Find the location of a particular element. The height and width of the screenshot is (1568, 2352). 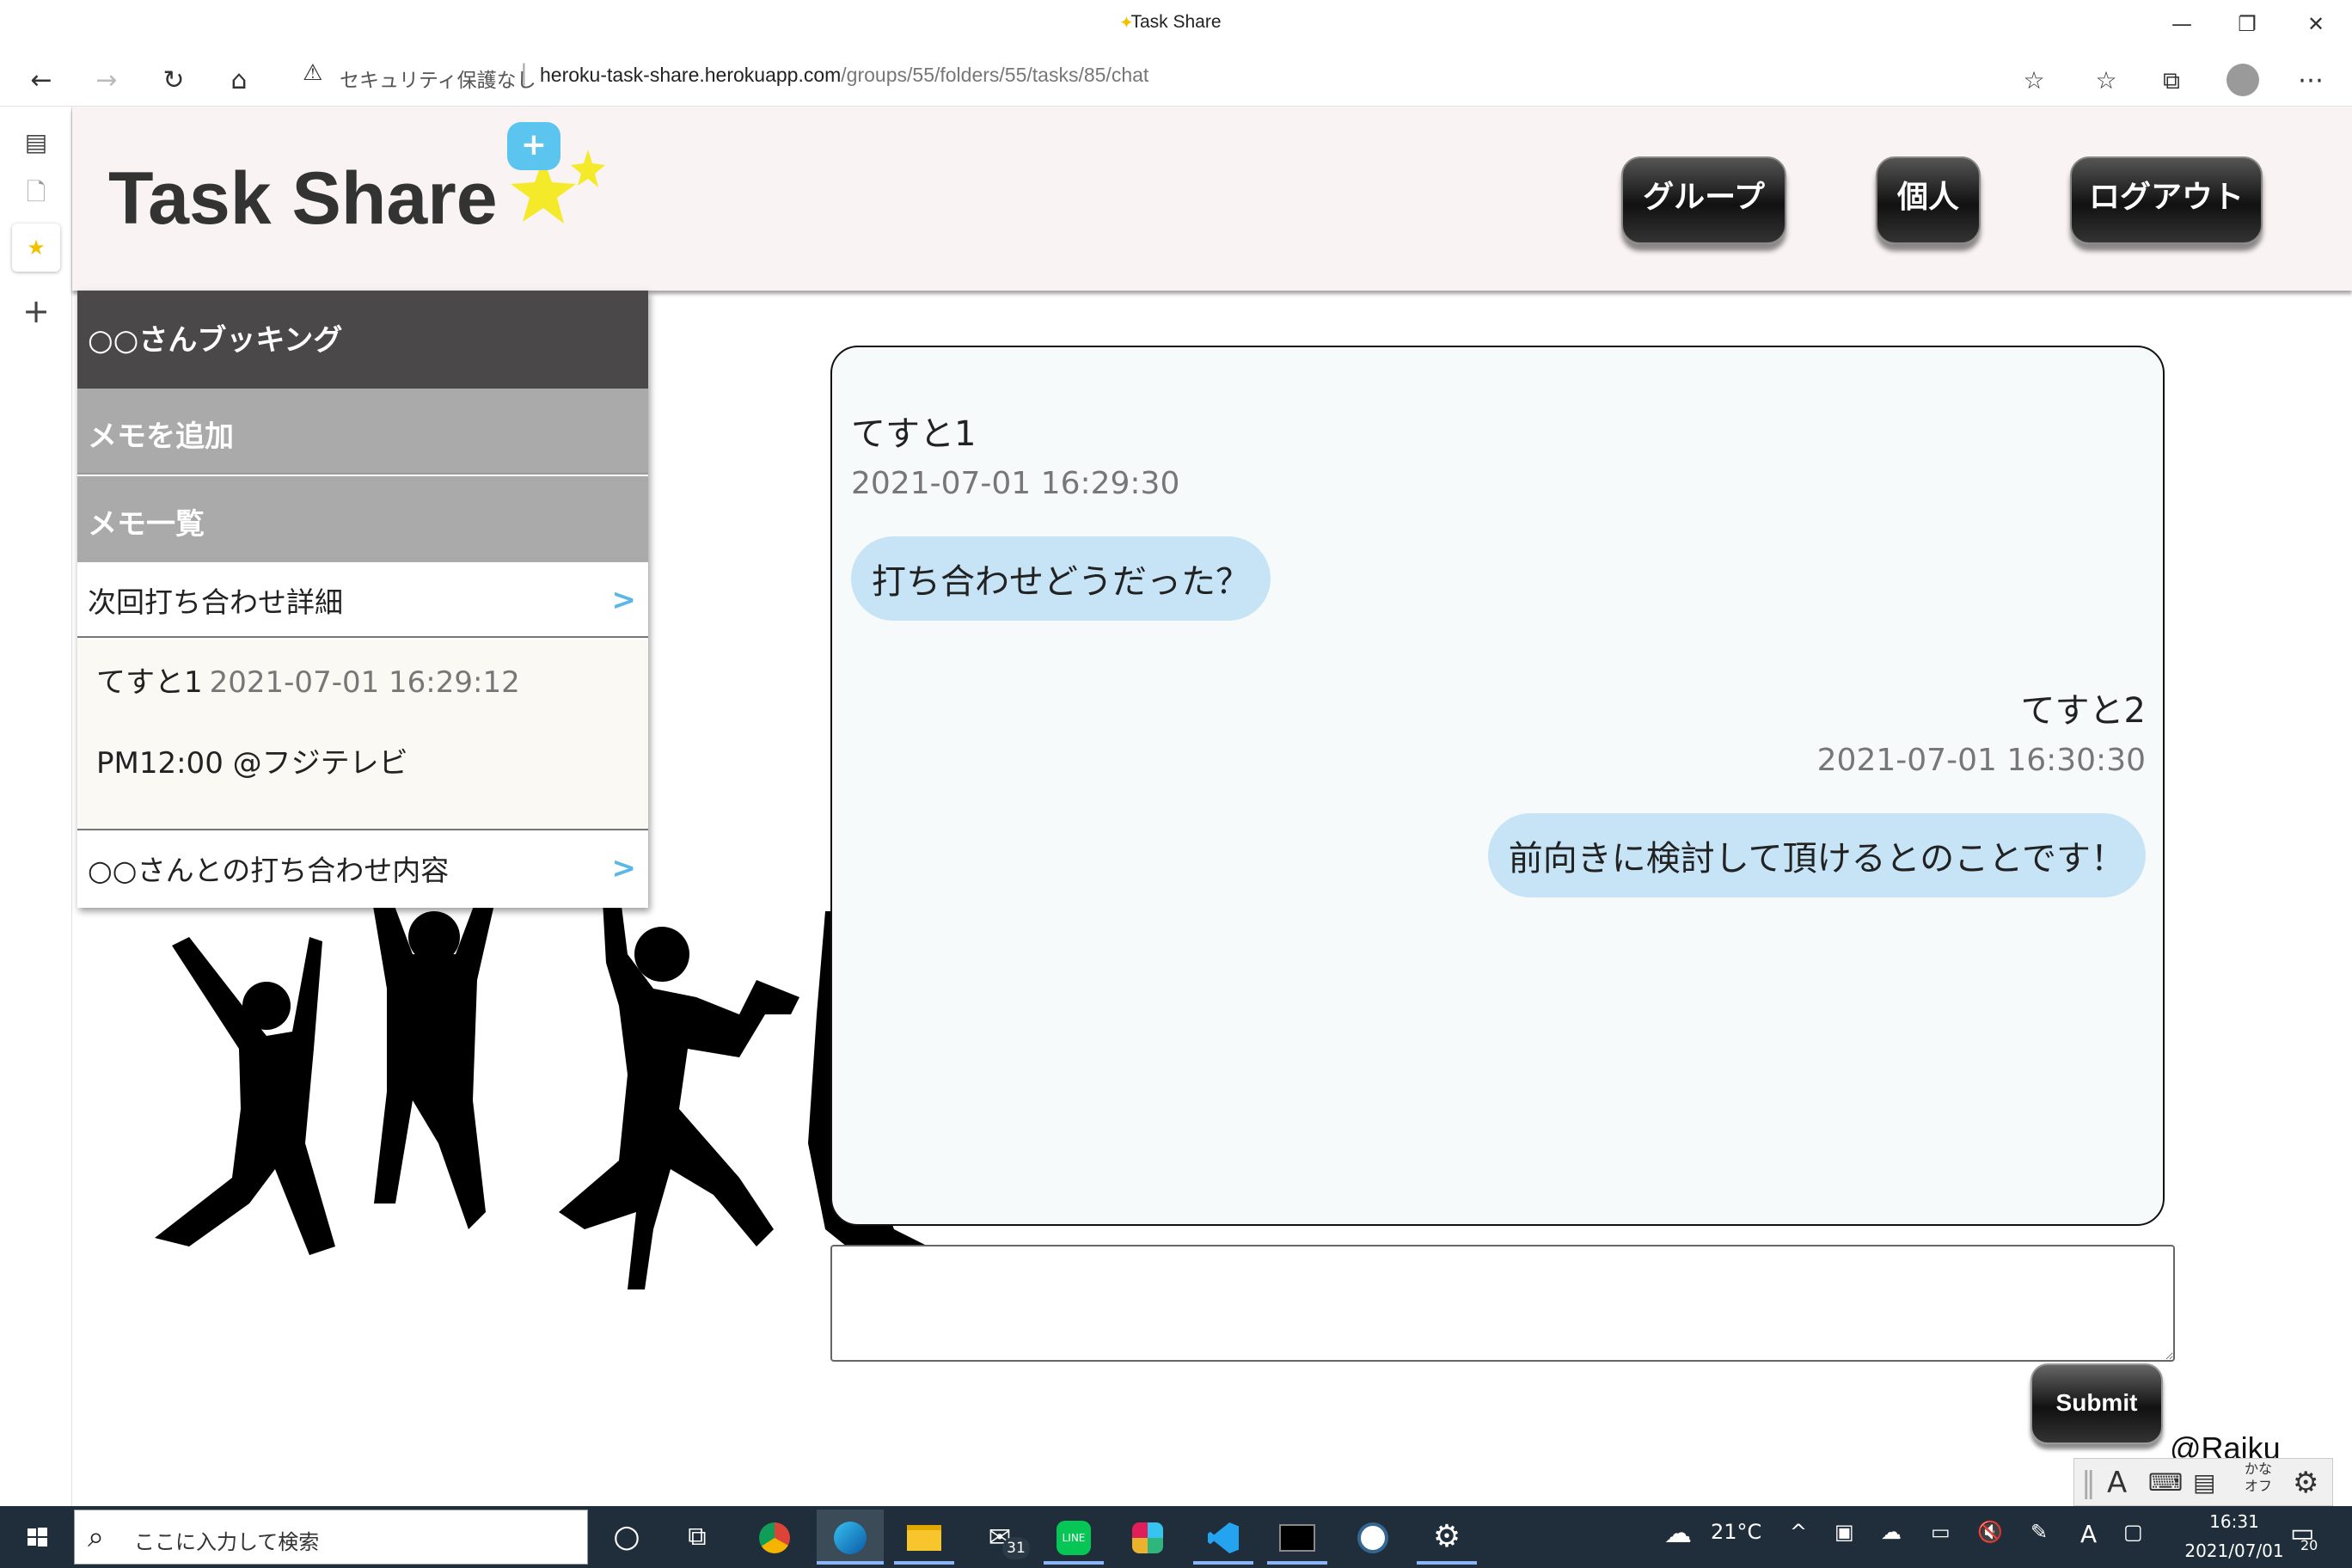

search-placeholder: ここに入力して検索 is located at coordinates (227, 1542).